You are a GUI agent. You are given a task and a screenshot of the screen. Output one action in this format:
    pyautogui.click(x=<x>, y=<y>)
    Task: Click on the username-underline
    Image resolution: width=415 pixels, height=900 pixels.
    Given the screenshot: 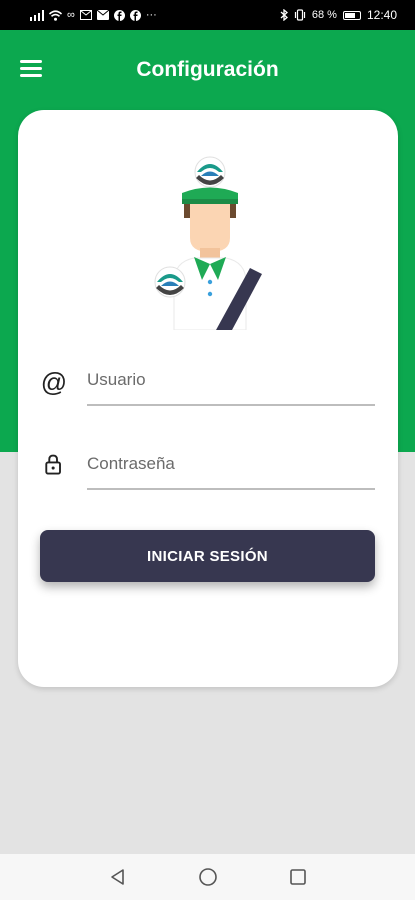 What is the action you would take?
    pyautogui.click(x=231, y=405)
    